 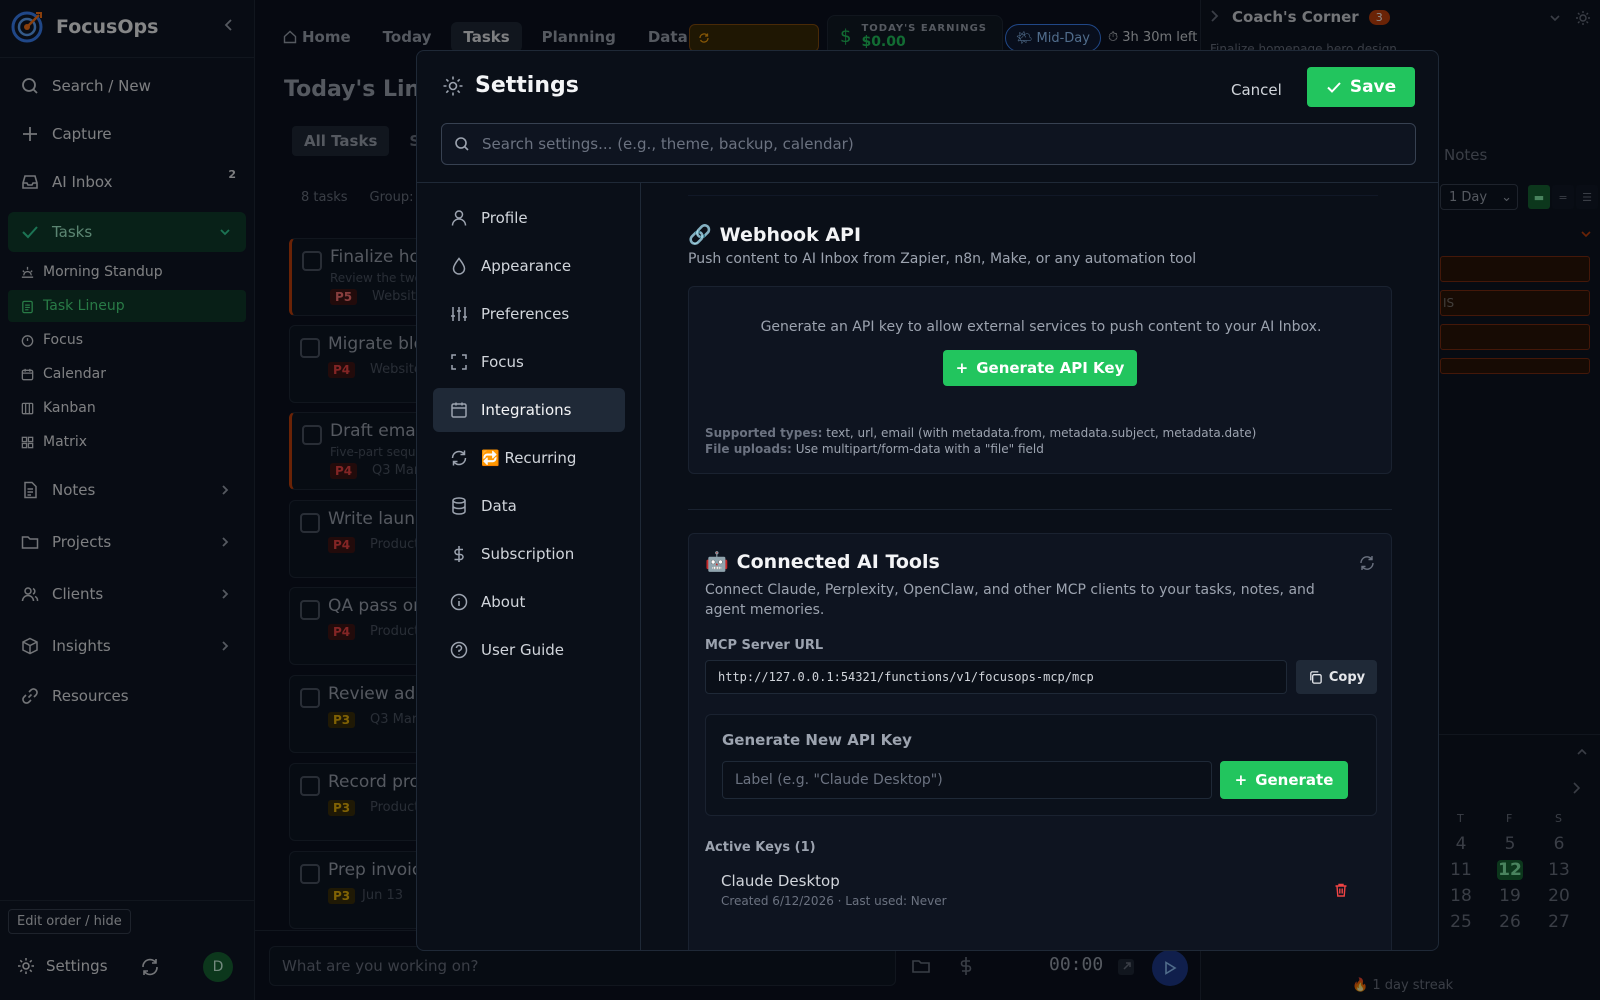 I want to click on gear-icon, so click(x=453, y=85).